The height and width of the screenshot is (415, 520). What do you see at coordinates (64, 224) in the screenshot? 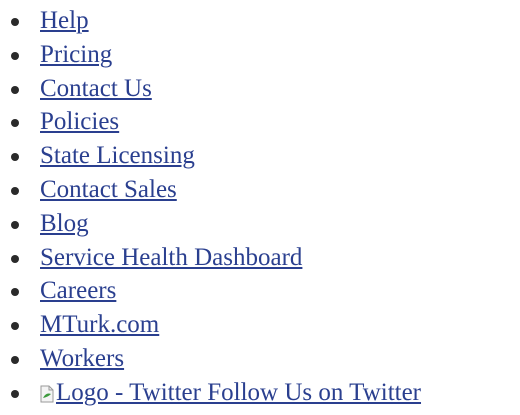
I see `blog-link: Blog` at bounding box center [64, 224].